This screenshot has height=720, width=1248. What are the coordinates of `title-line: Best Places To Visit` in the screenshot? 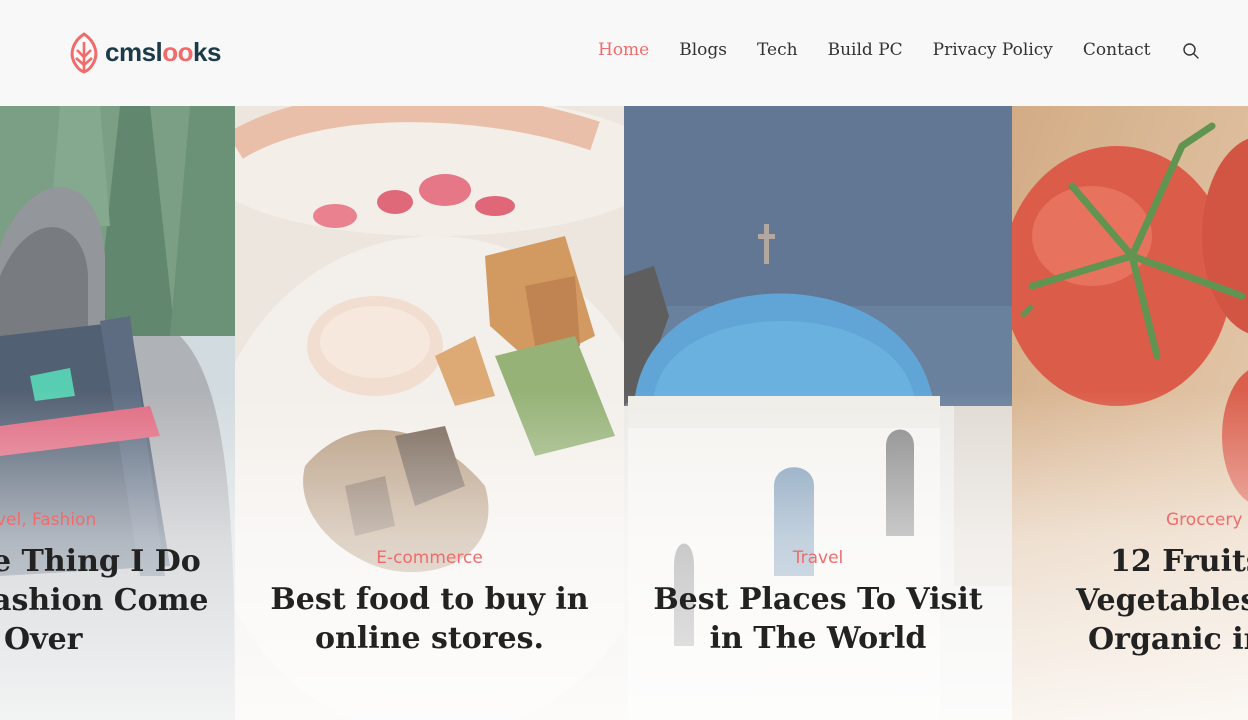 It's located at (818, 599).